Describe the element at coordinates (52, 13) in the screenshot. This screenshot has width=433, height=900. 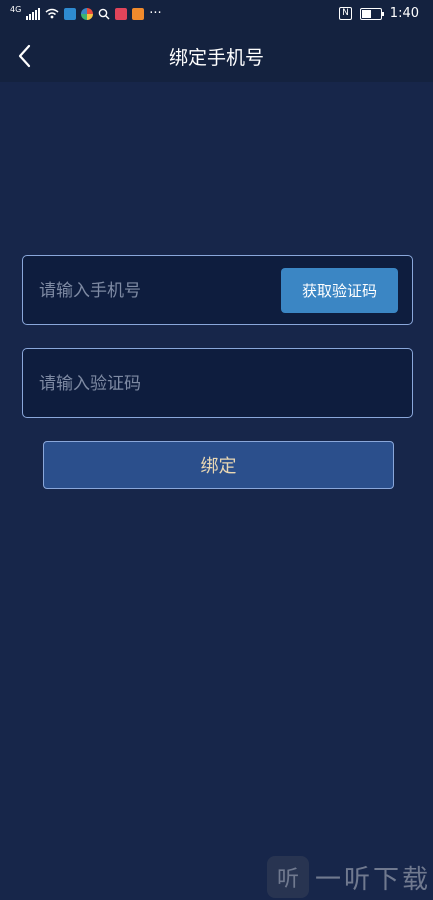
I see `wifi-icon` at that location.